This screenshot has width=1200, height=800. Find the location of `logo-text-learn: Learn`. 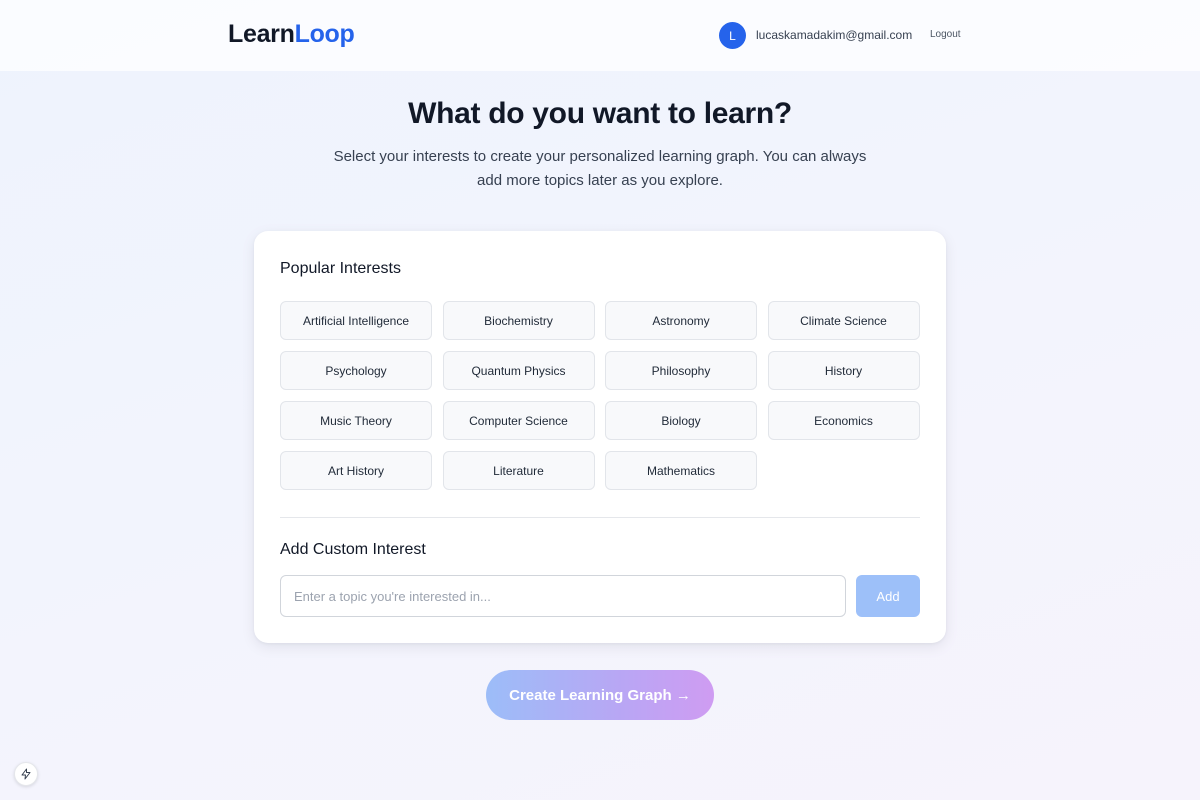

logo-text-learn: Learn is located at coordinates (261, 34).